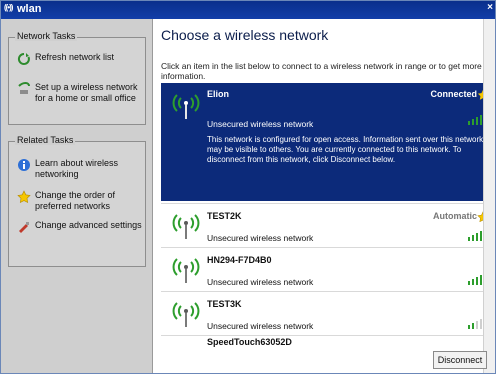 The height and width of the screenshot is (374, 496). What do you see at coordinates (9, 7) in the screenshot?
I see `wifi-icon: ((•))` at bounding box center [9, 7].